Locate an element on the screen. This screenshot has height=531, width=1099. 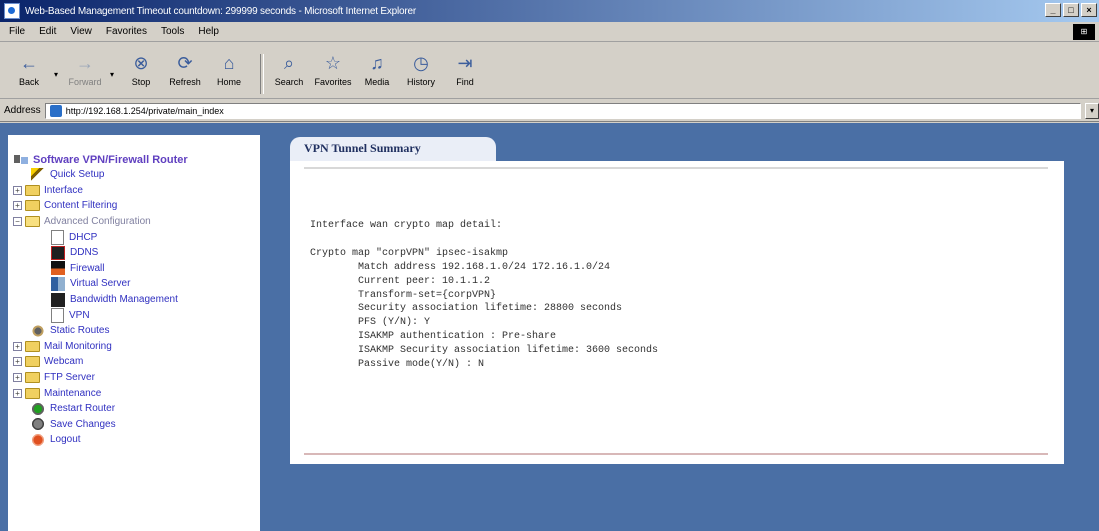
nav-bandwidth-management: Bandwidth Management is located at coordinates (100, 300).